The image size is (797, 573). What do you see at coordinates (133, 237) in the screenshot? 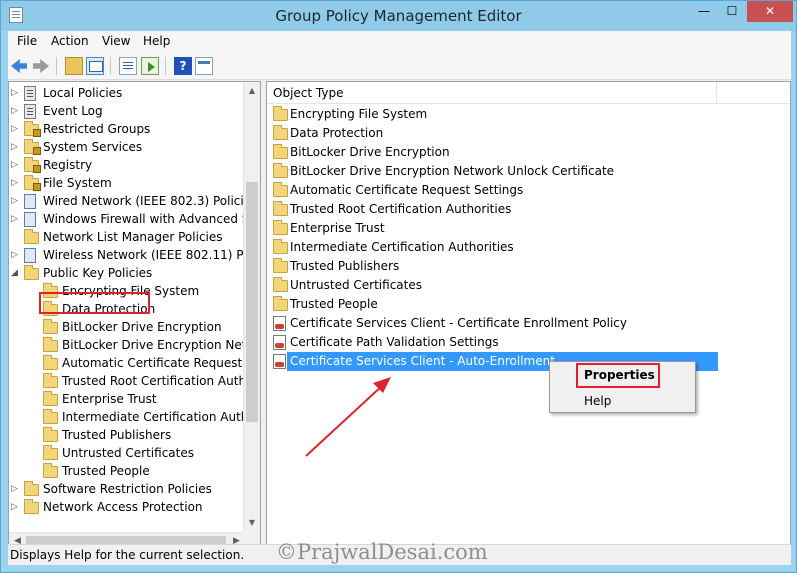
I see `tree-item-label: Network List Manager Policies` at bounding box center [133, 237].